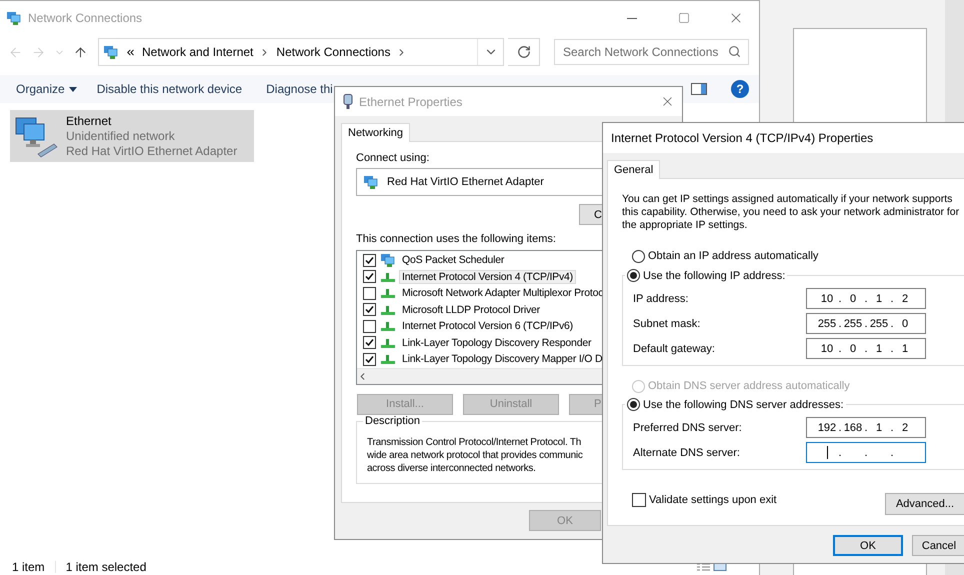  Describe the element at coordinates (130, 52) in the screenshot. I see `chevrons-left-icon` at that location.